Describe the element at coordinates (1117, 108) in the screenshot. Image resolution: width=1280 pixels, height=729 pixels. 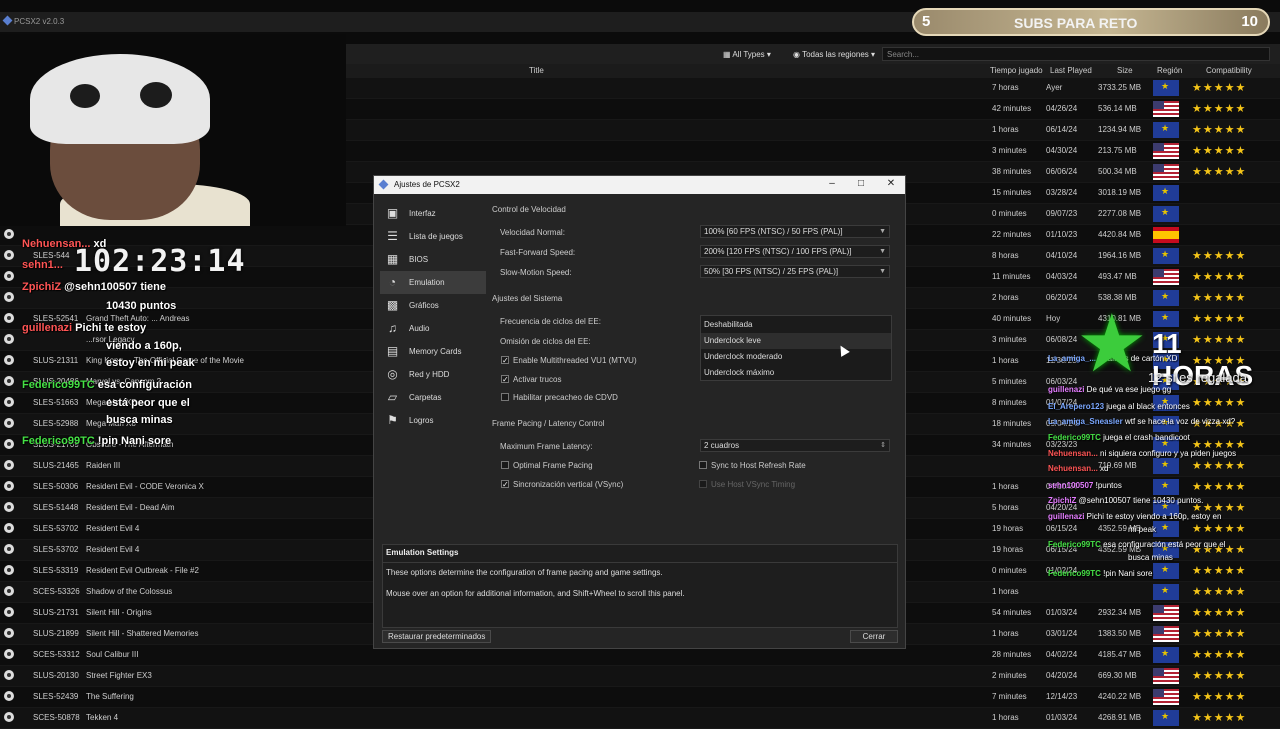
I see `game-size: 536.14 MB` at that location.